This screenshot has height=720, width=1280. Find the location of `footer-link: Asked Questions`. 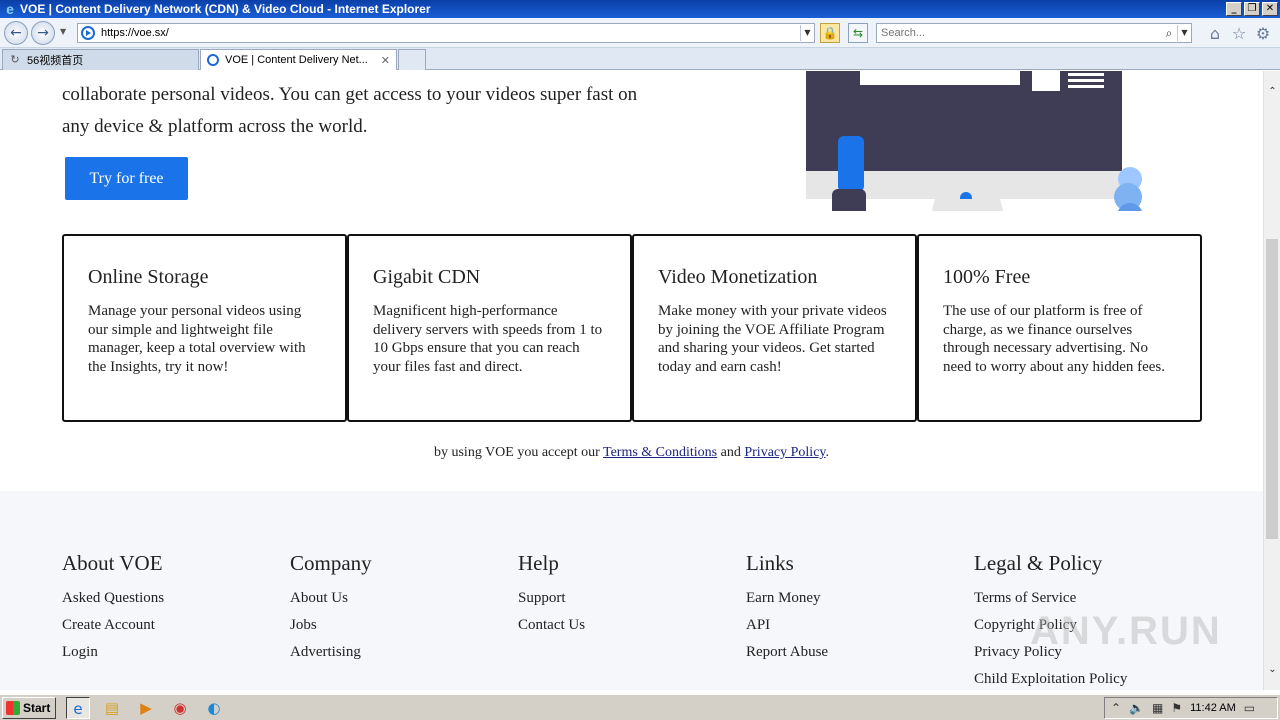

footer-link: Asked Questions is located at coordinates (113, 598).